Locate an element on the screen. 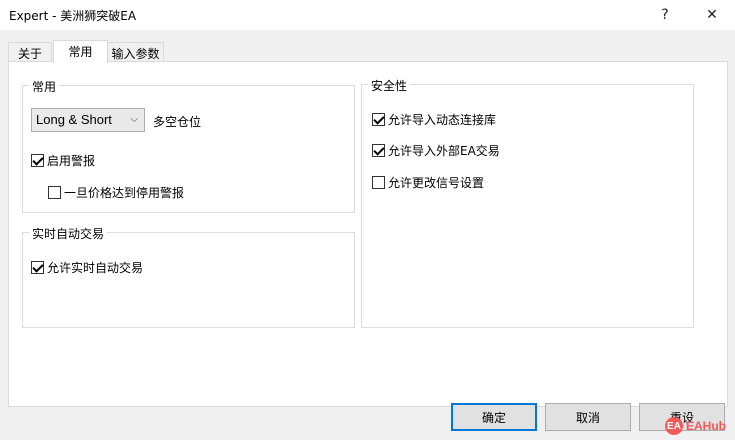 Image resolution: width=735 pixels, height=440 pixels. allow-external-ea-checkbox: 允许导入外部EA交易 is located at coordinates (436, 150).